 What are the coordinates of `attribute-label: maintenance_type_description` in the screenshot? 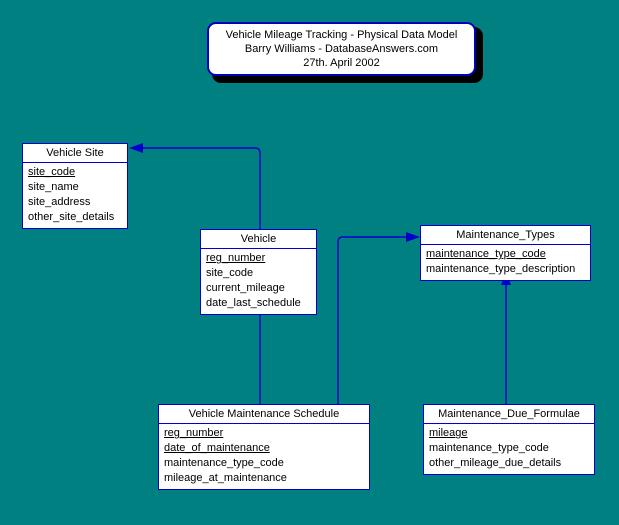 It's located at (501, 269).